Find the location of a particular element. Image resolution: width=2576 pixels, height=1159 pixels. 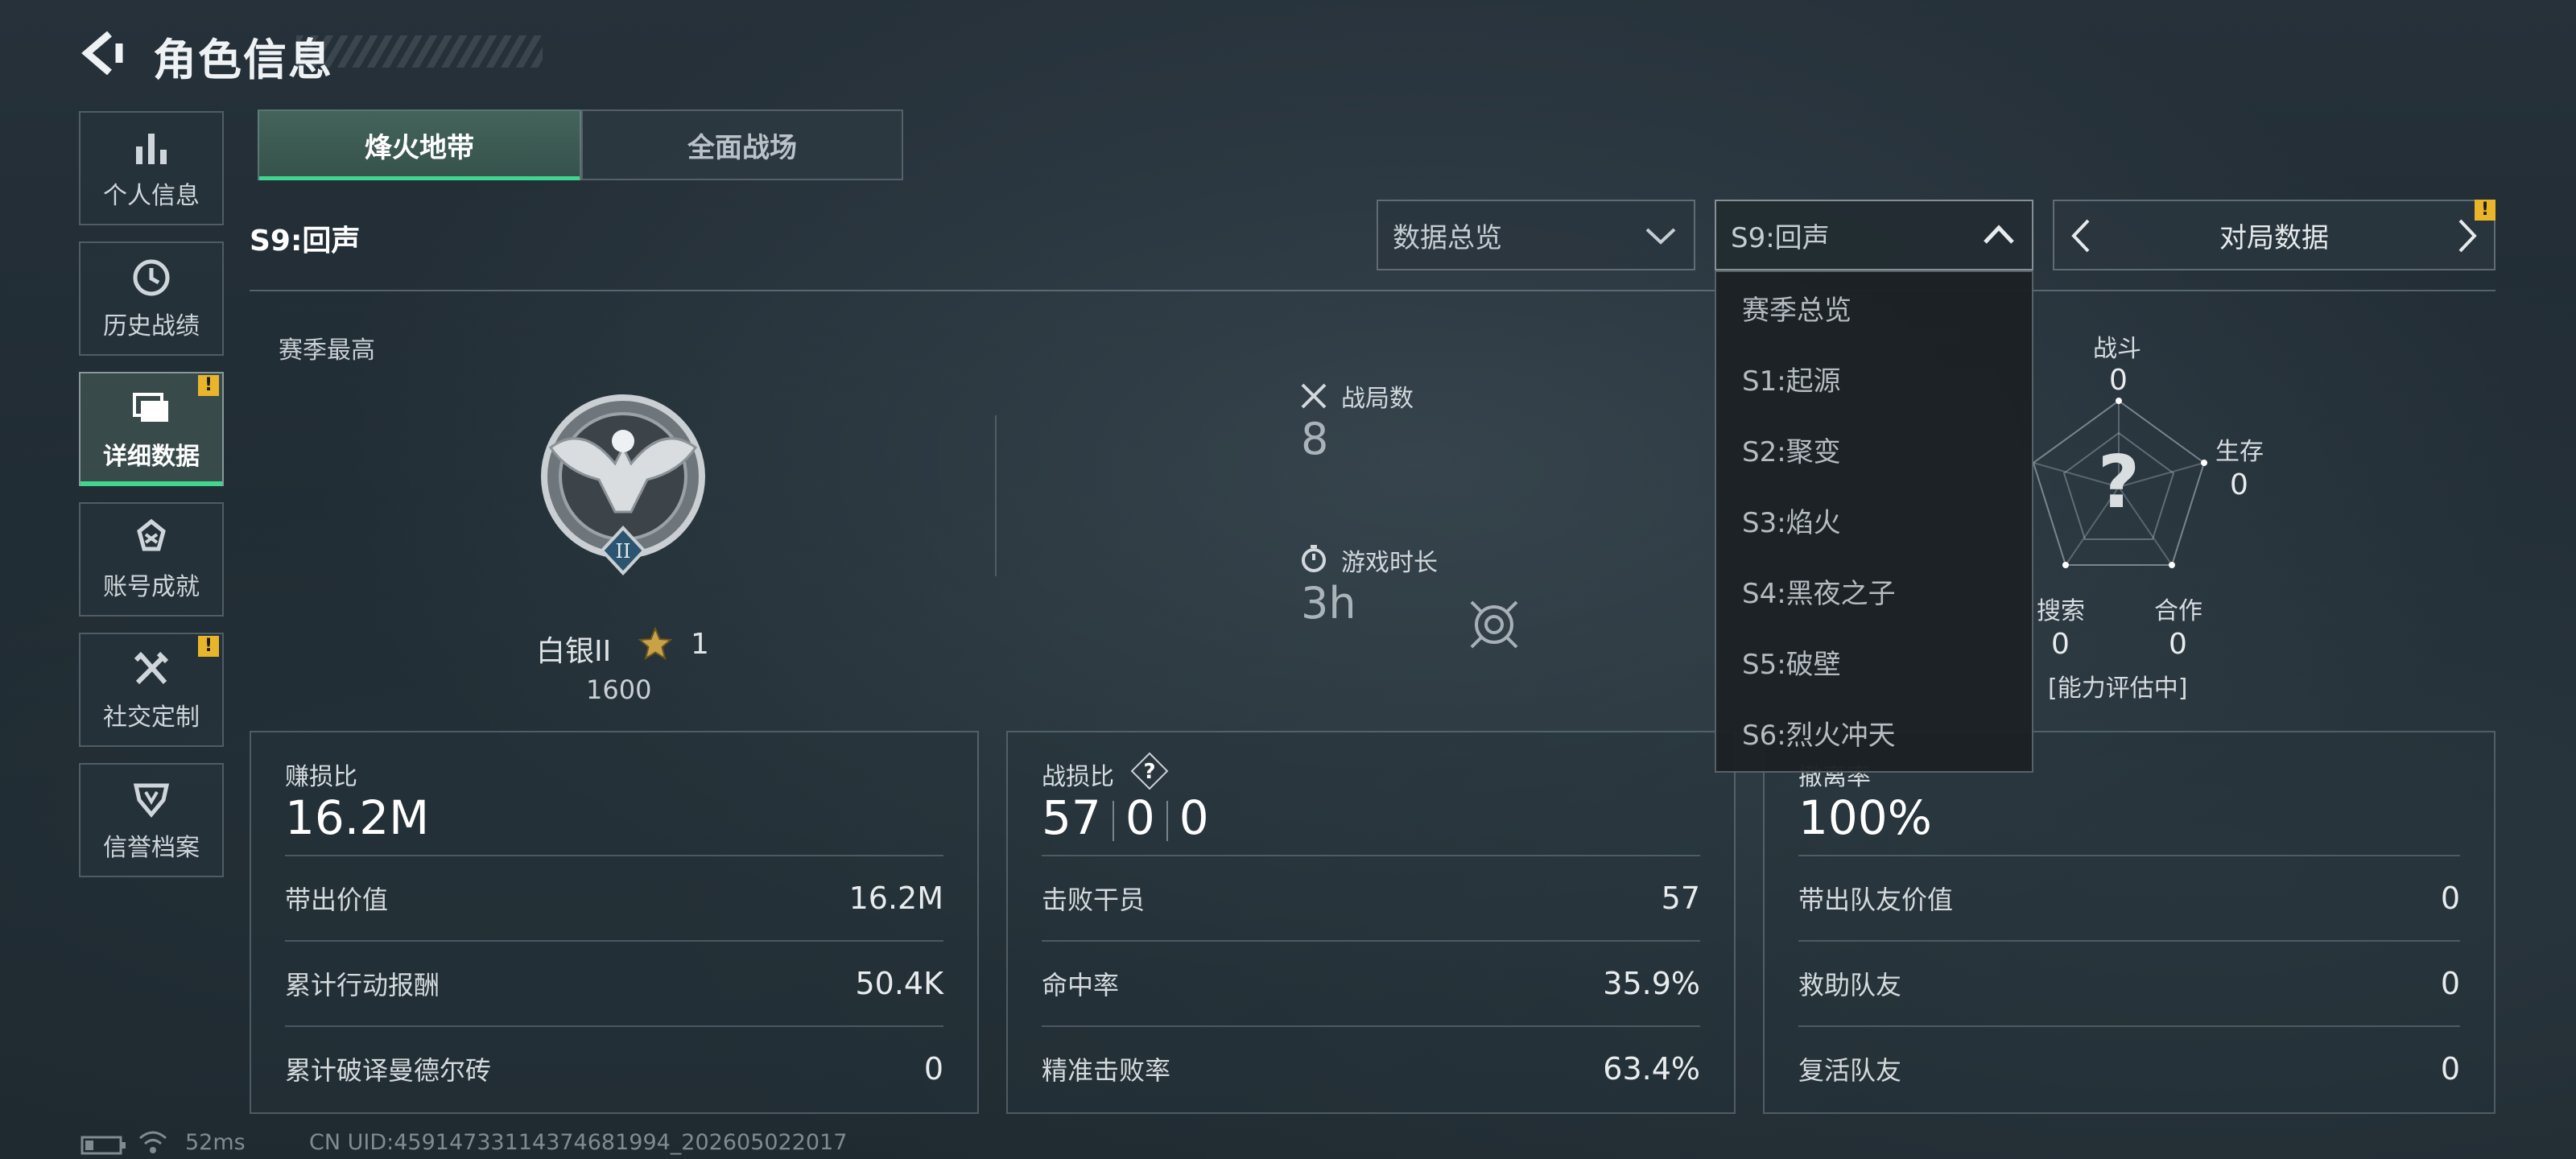

chevron-left-icon is located at coordinates (2082, 235).